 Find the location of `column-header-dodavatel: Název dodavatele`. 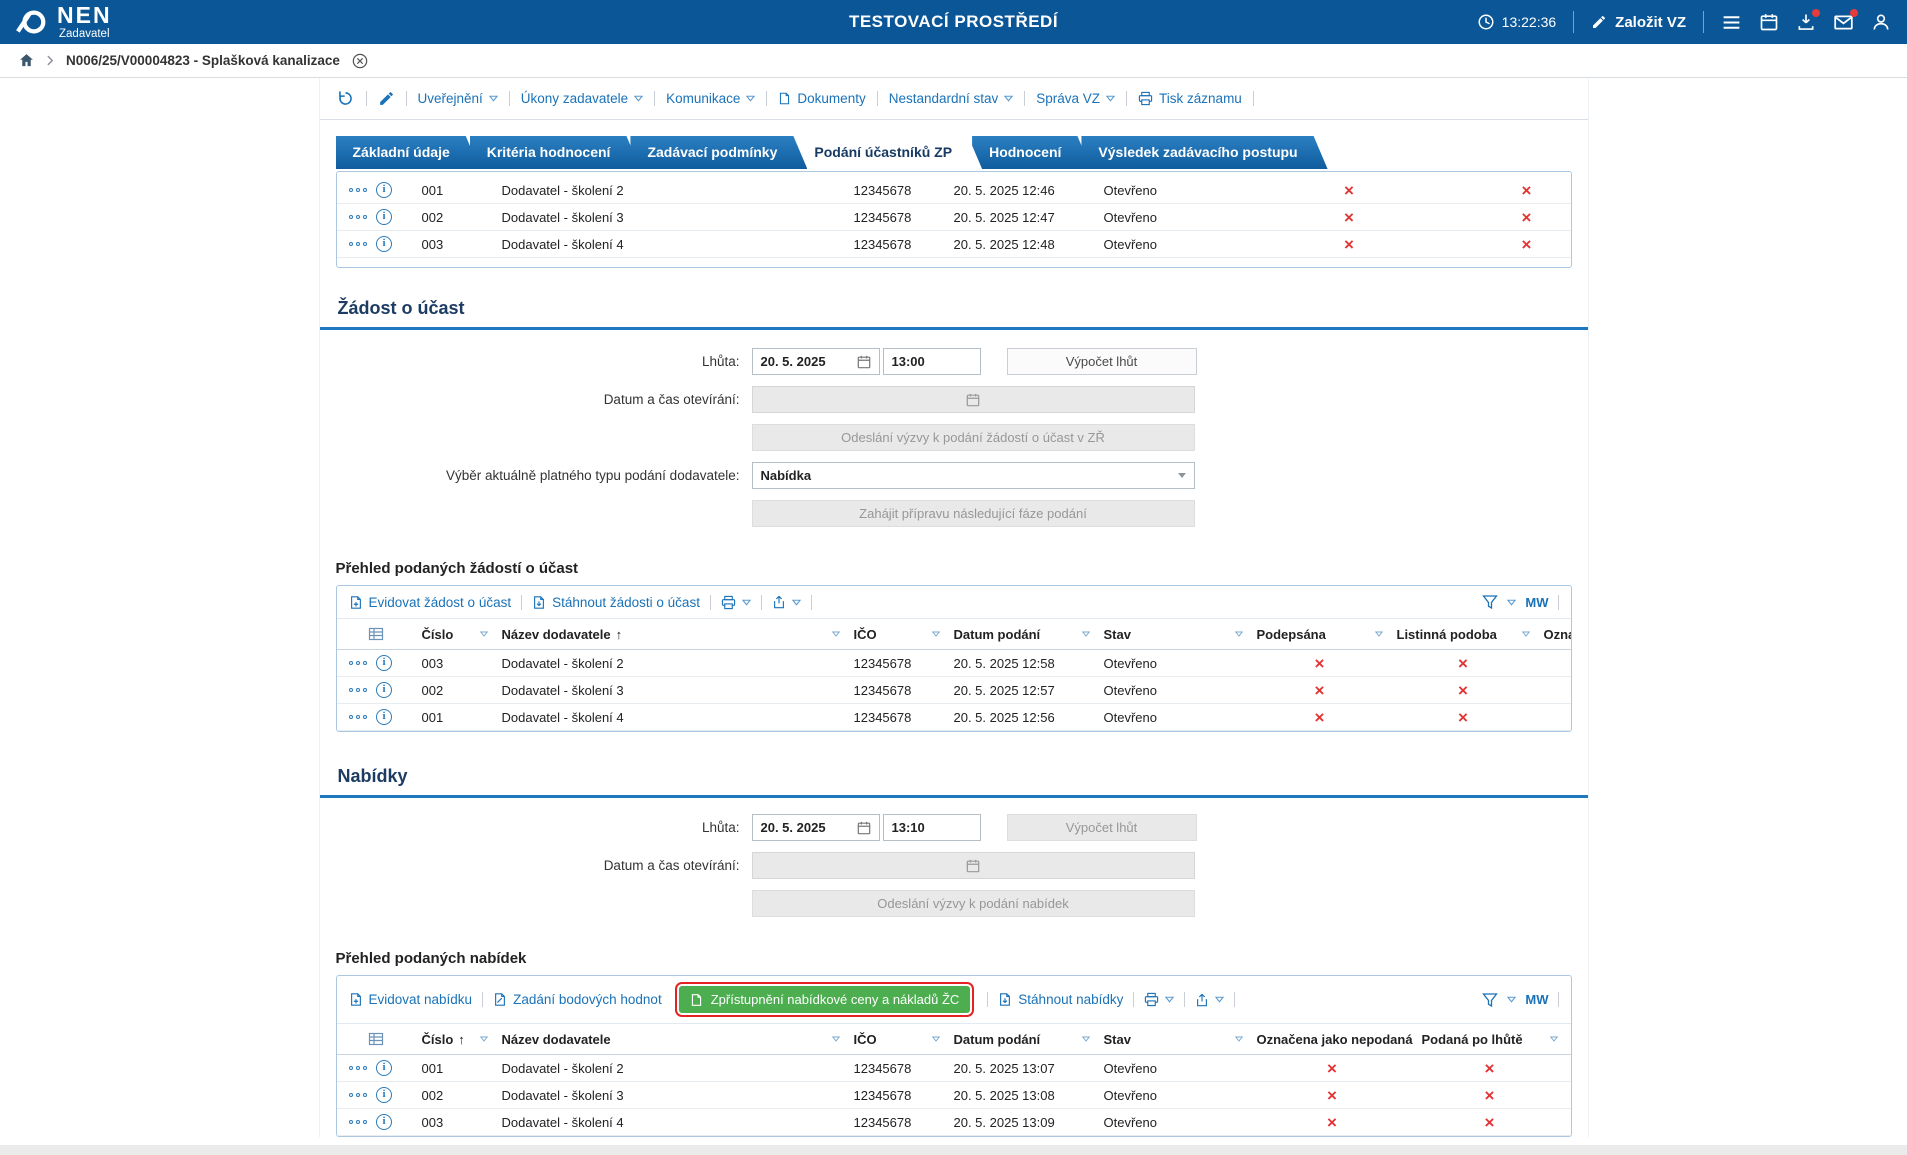

column-header-dodavatel: Název dodavatele is located at coordinates (671, 1039).